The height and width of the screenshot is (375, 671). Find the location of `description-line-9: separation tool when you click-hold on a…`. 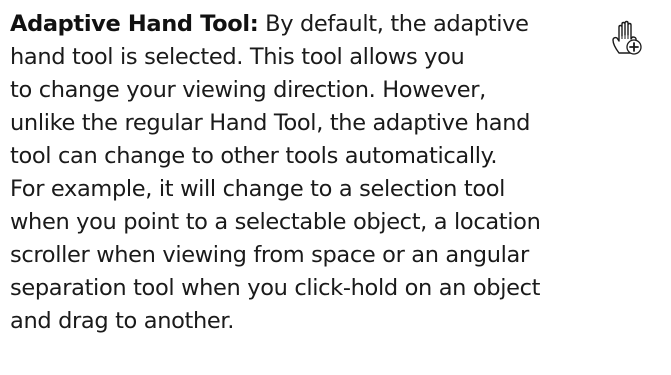

description-line-9: separation tool when you click-hold on a… is located at coordinates (275, 288).